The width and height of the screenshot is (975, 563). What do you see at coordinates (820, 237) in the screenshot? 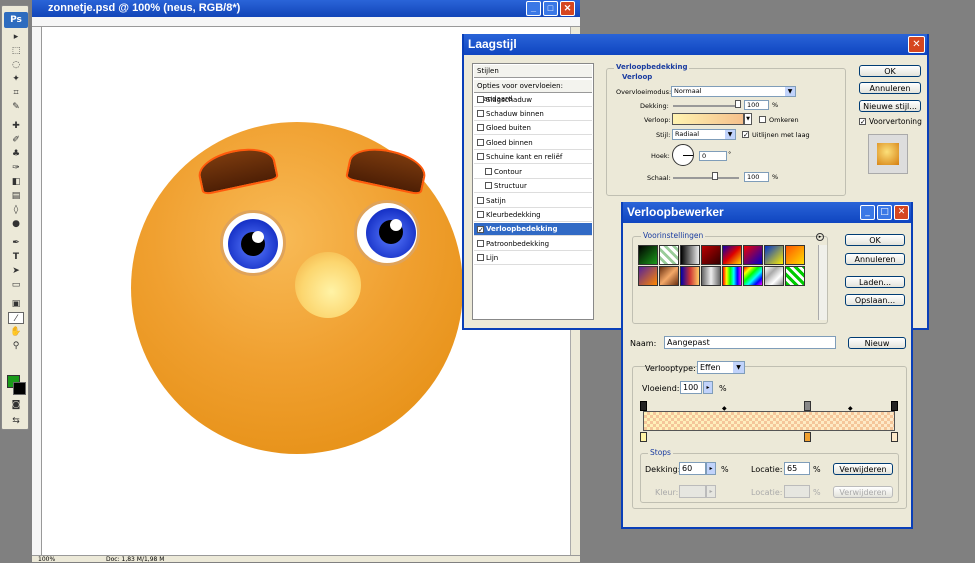
I see `presets-menu-icon: ▸` at bounding box center [820, 237].